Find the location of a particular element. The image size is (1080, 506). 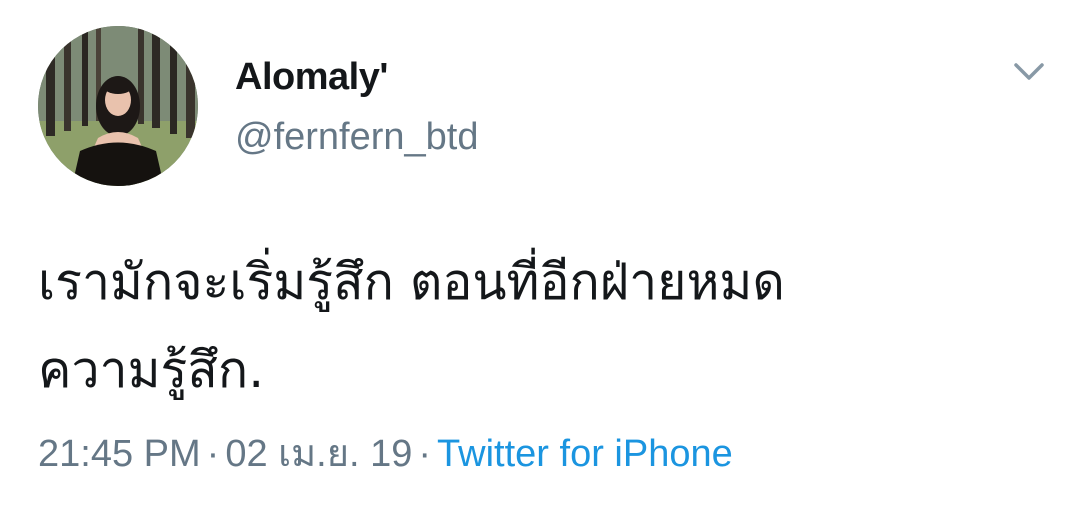

chevron-down-icon is located at coordinates (1029, 71).